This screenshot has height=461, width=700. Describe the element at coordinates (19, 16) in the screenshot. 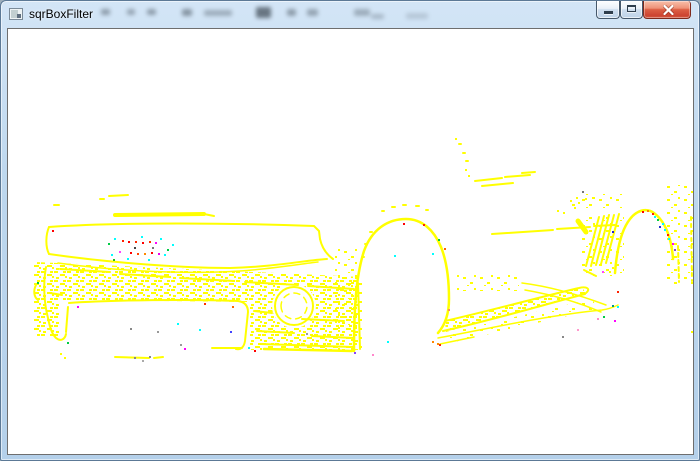

I see `app-icon-detail-dark` at that location.